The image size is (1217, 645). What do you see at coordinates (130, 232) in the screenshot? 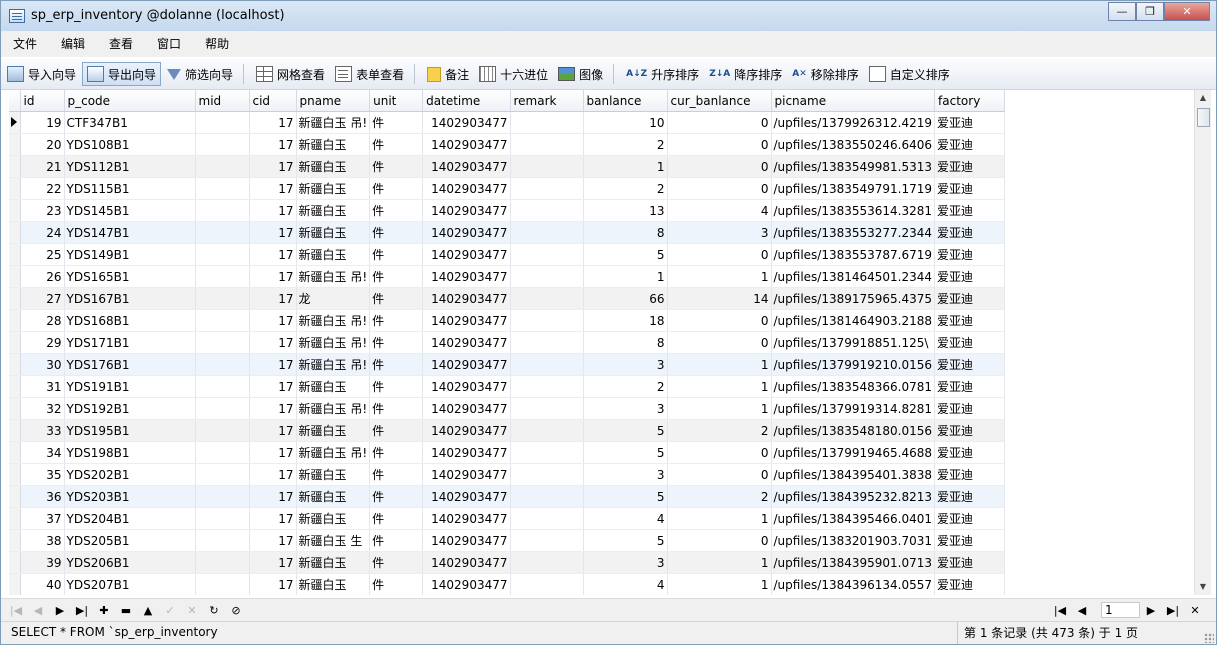
I see `cell-p-code: YDS147B1` at bounding box center [130, 232].